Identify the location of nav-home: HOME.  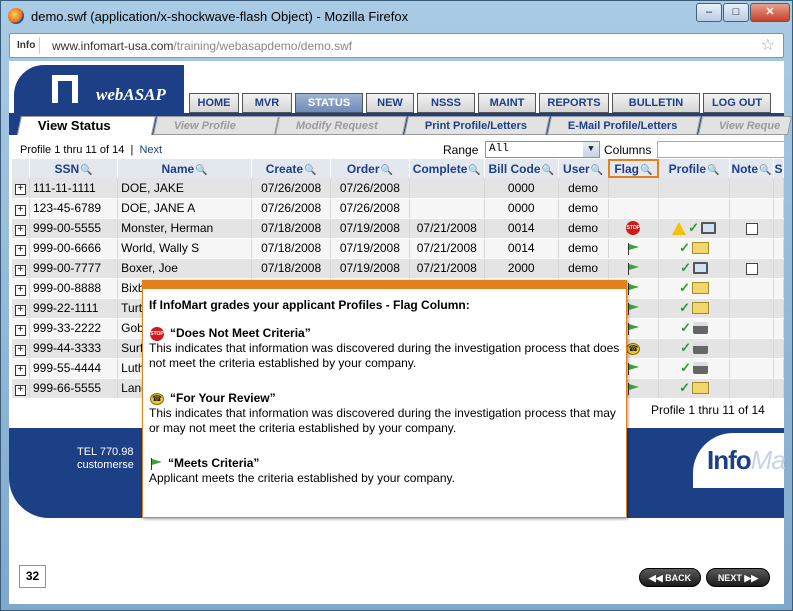
(214, 103).